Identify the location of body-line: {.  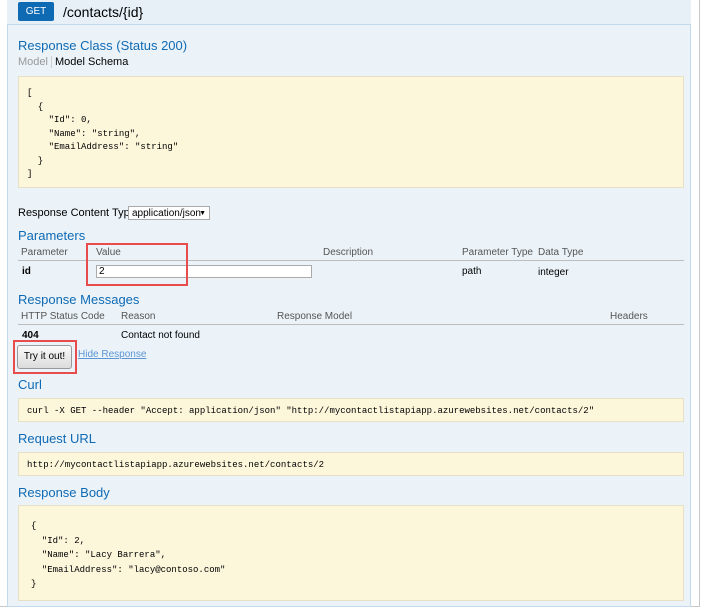
(34, 526).